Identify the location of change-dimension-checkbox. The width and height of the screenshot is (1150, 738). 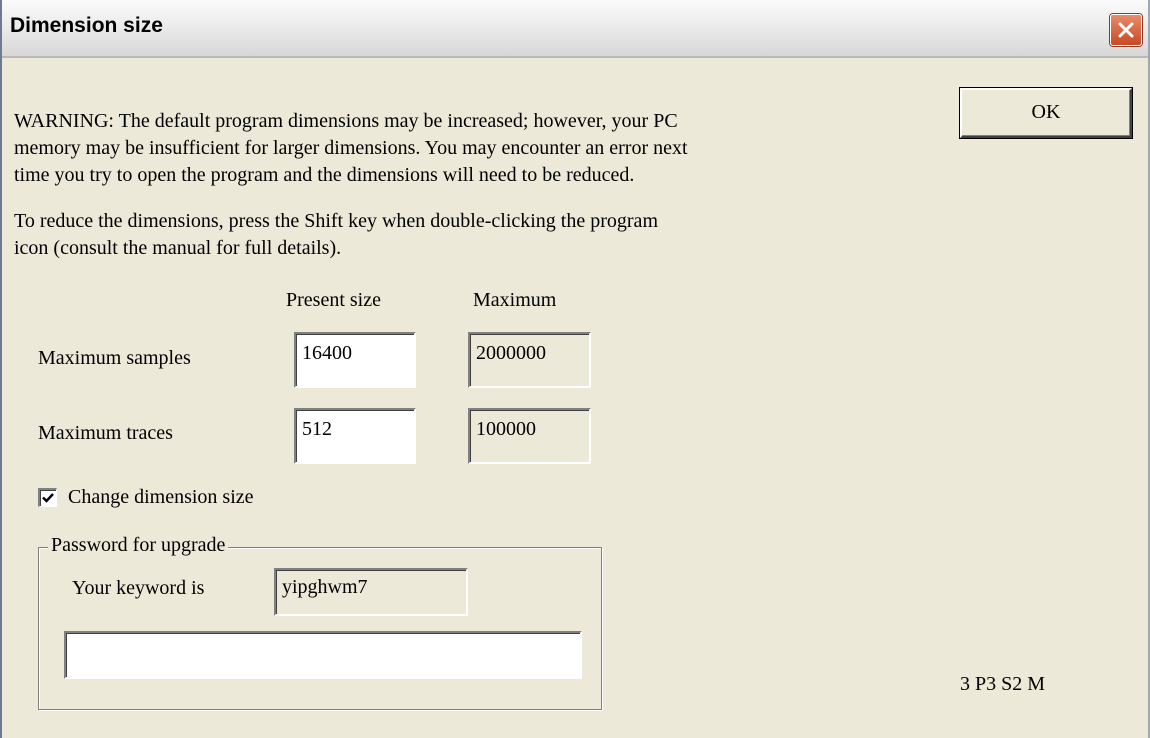
(47, 497).